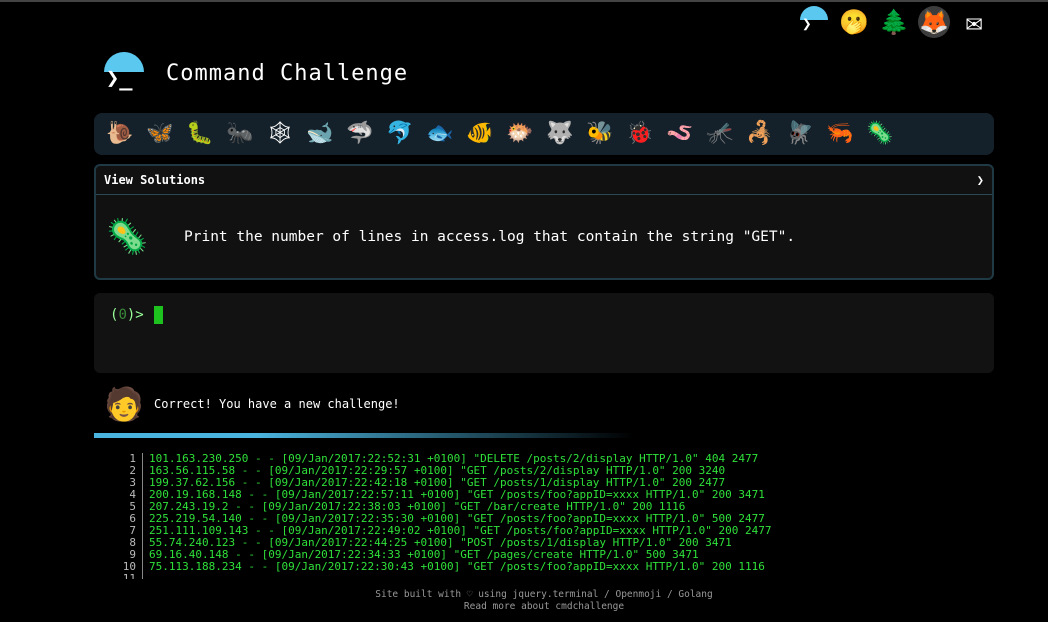 The image size is (1048, 622). Describe the element at coordinates (125, 507) in the screenshot. I see `line-number: 5` at that location.